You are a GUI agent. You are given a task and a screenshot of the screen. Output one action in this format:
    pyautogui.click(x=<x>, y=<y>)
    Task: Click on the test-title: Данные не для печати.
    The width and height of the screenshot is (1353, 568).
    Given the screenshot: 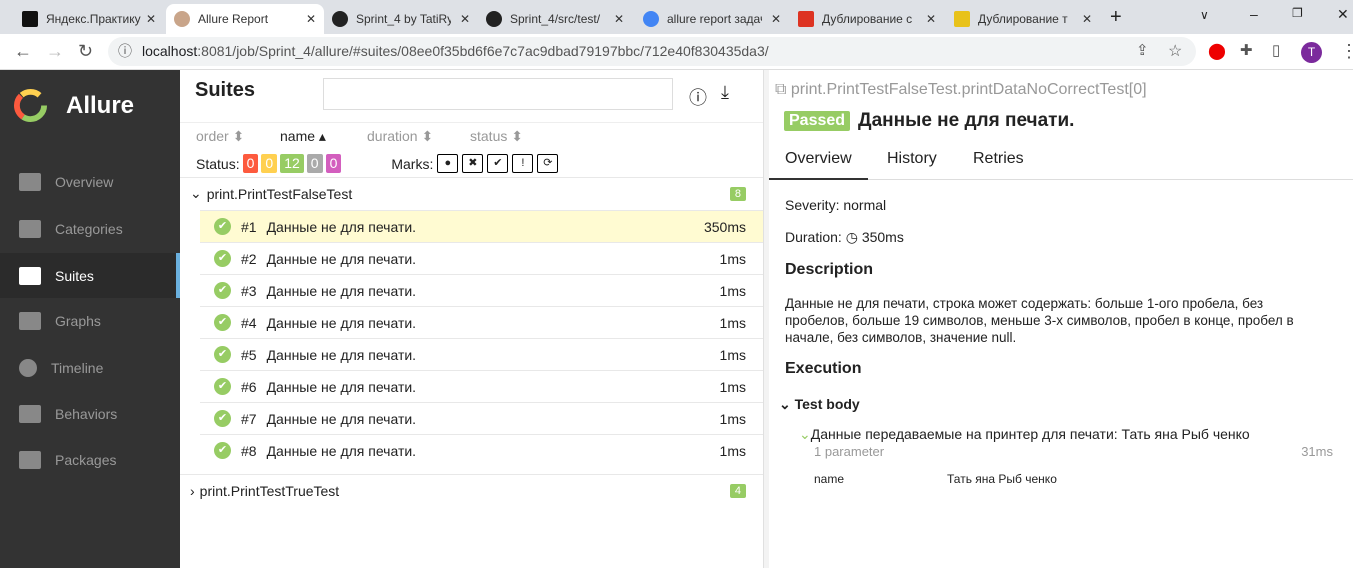 What is the action you would take?
    pyautogui.click(x=966, y=120)
    